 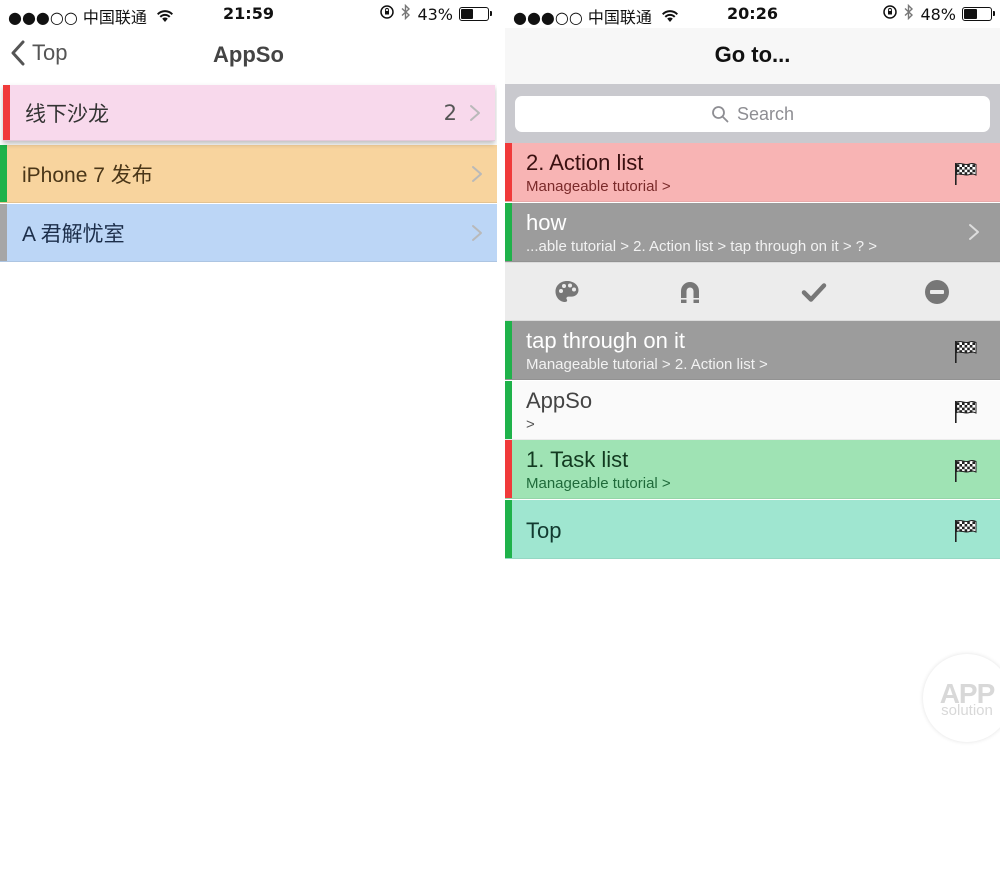 I want to click on destination-title: AppSo, so click(x=559, y=400).